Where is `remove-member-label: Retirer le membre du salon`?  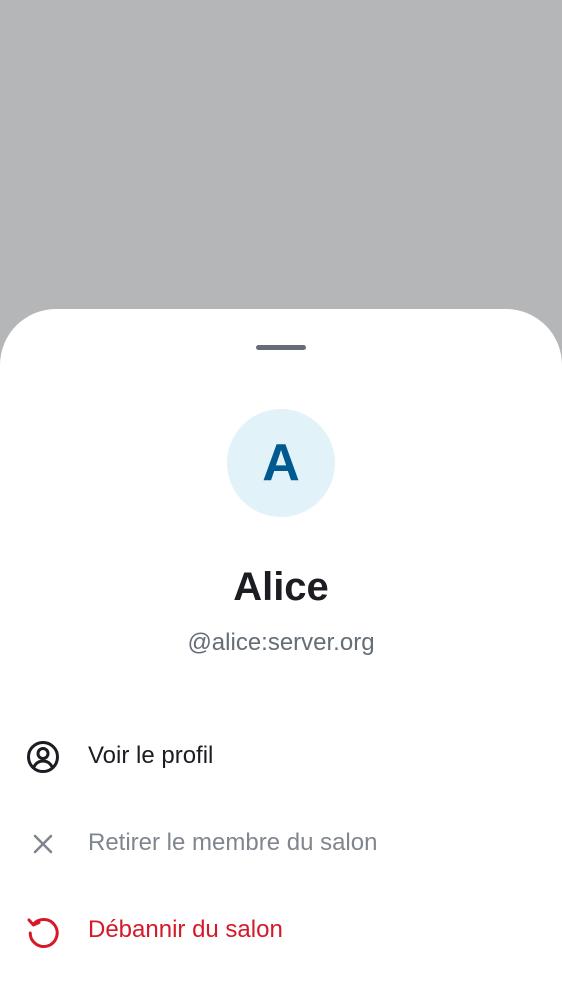
remove-member-label: Retirer le membre du salon is located at coordinates (233, 842).